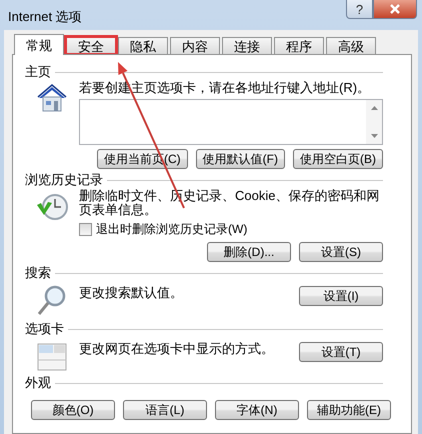  I want to click on button: 设置(T), so click(341, 352).